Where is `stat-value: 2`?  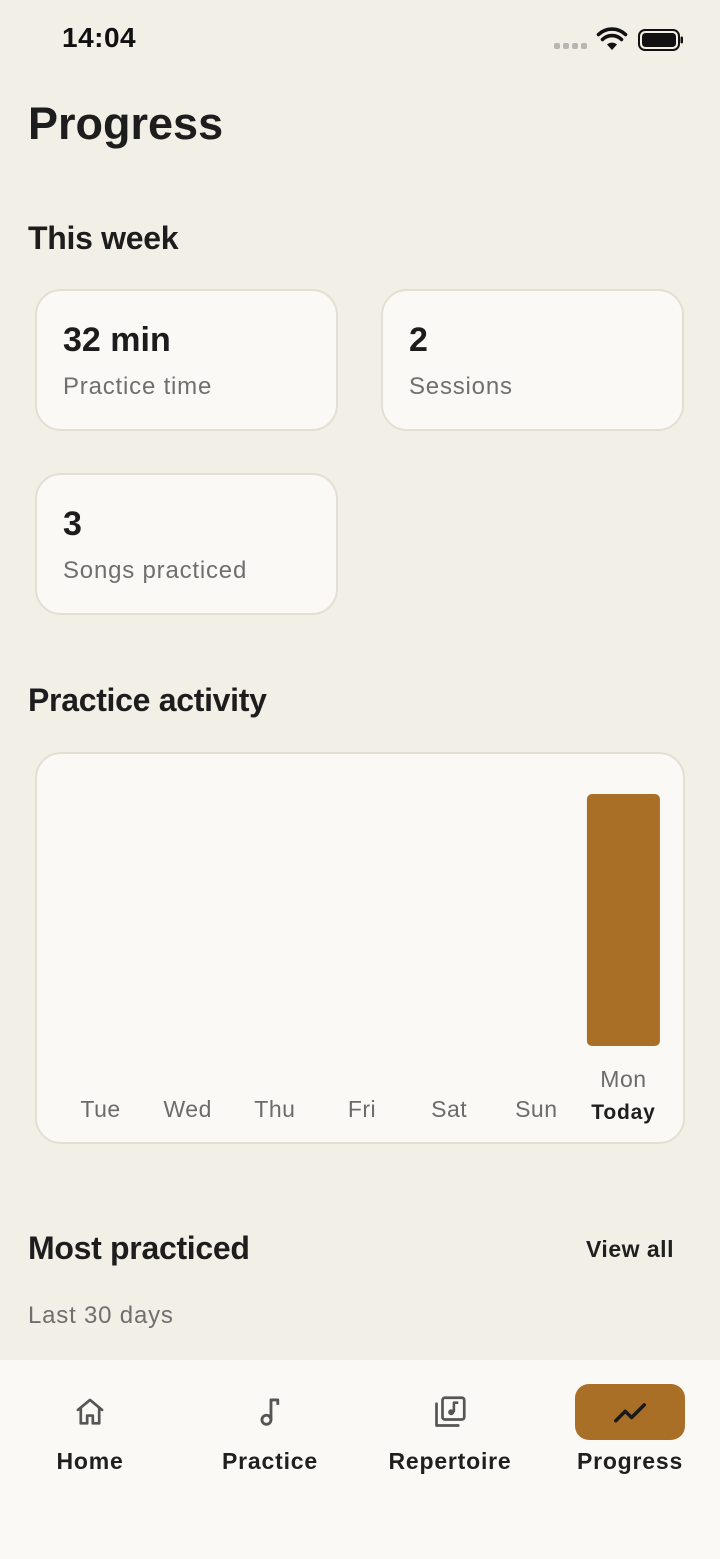 stat-value: 2 is located at coordinates (418, 340).